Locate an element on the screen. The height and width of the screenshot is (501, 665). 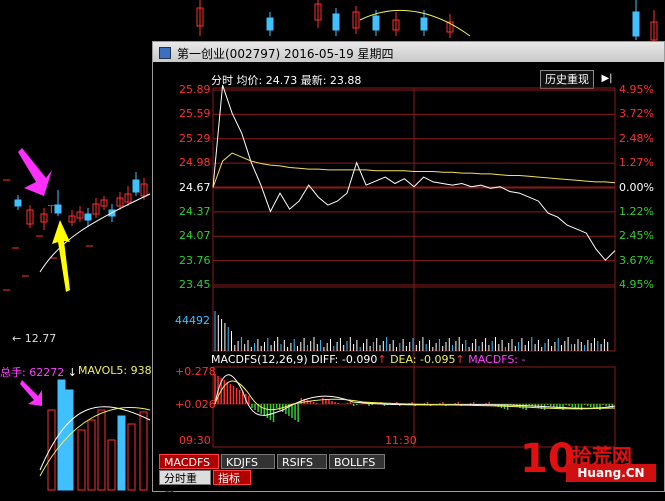
price-axis-label: 23.76 is located at coordinates (195, 260).